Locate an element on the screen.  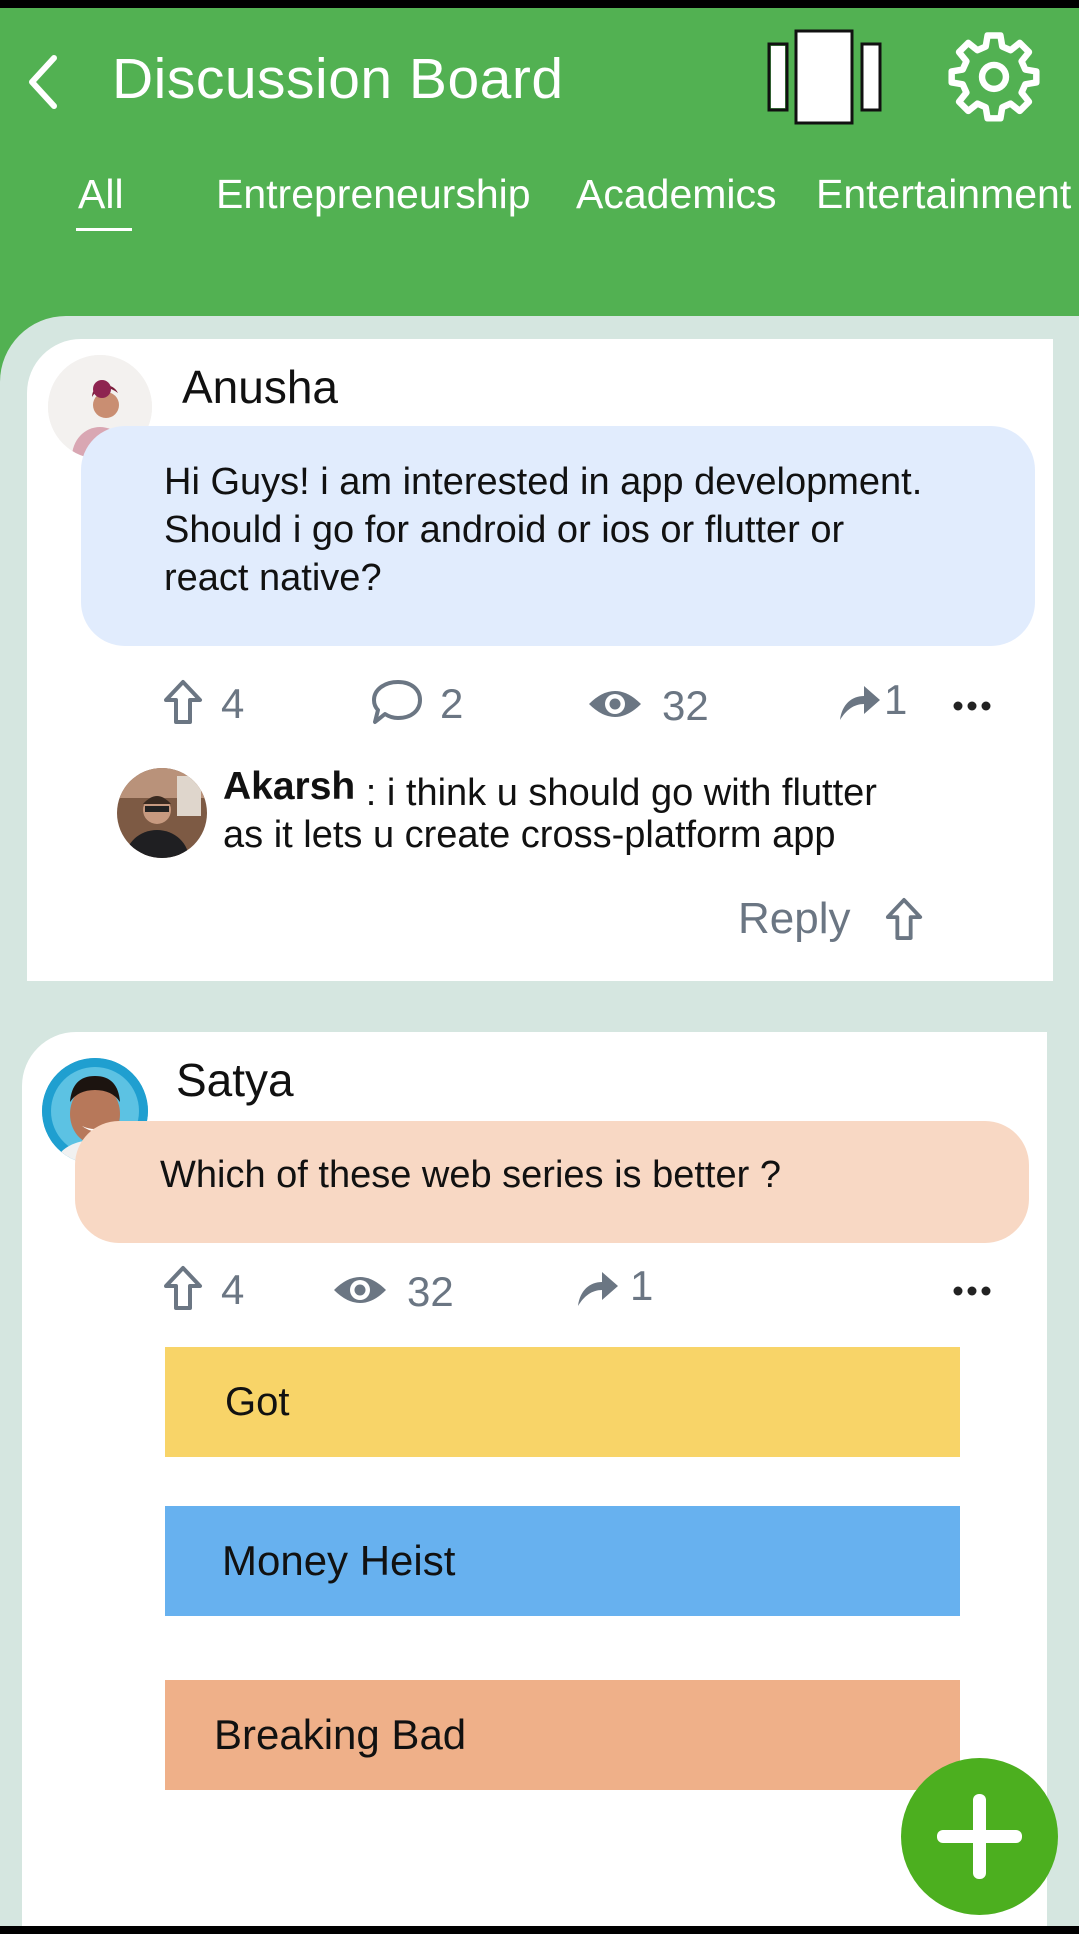
avatar-akarsh is located at coordinates (162, 813).